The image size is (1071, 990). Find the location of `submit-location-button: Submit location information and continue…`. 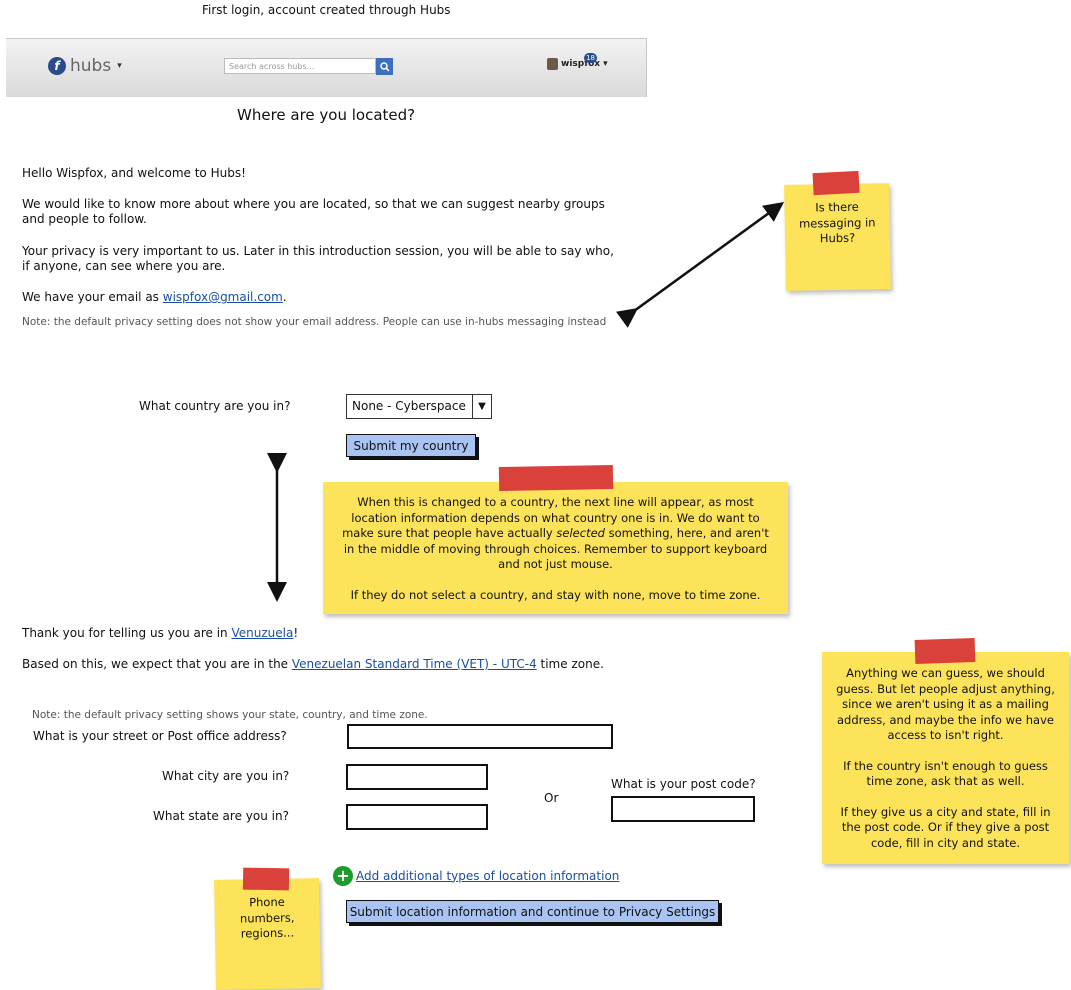

submit-location-button: Submit location information and continue… is located at coordinates (532, 911).